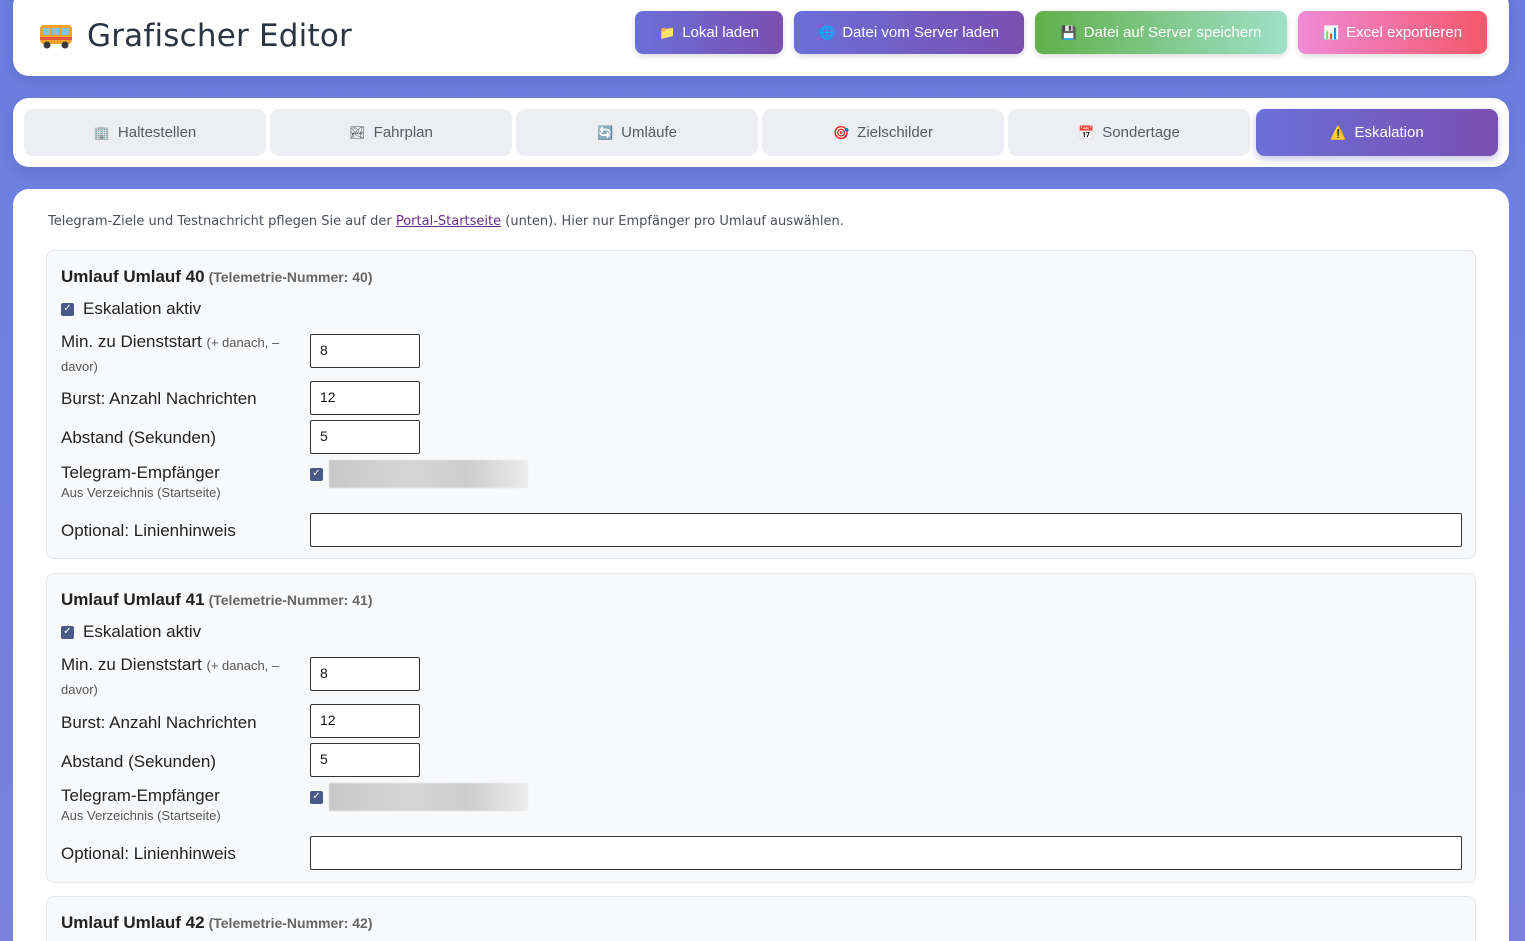  What do you see at coordinates (1389, 132) in the screenshot?
I see `tab-label: Eskalation` at bounding box center [1389, 132].